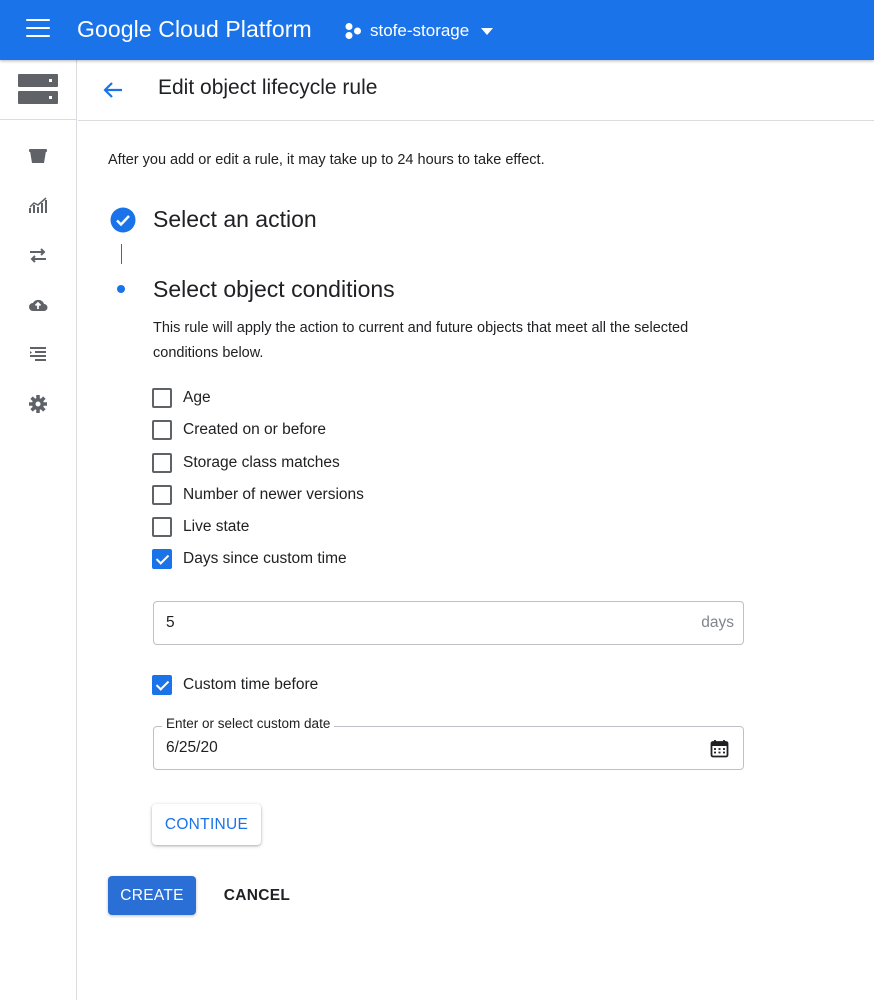 This screenshot has height=1000, width=874. I want to click on storage-icon, so click(38, 89).